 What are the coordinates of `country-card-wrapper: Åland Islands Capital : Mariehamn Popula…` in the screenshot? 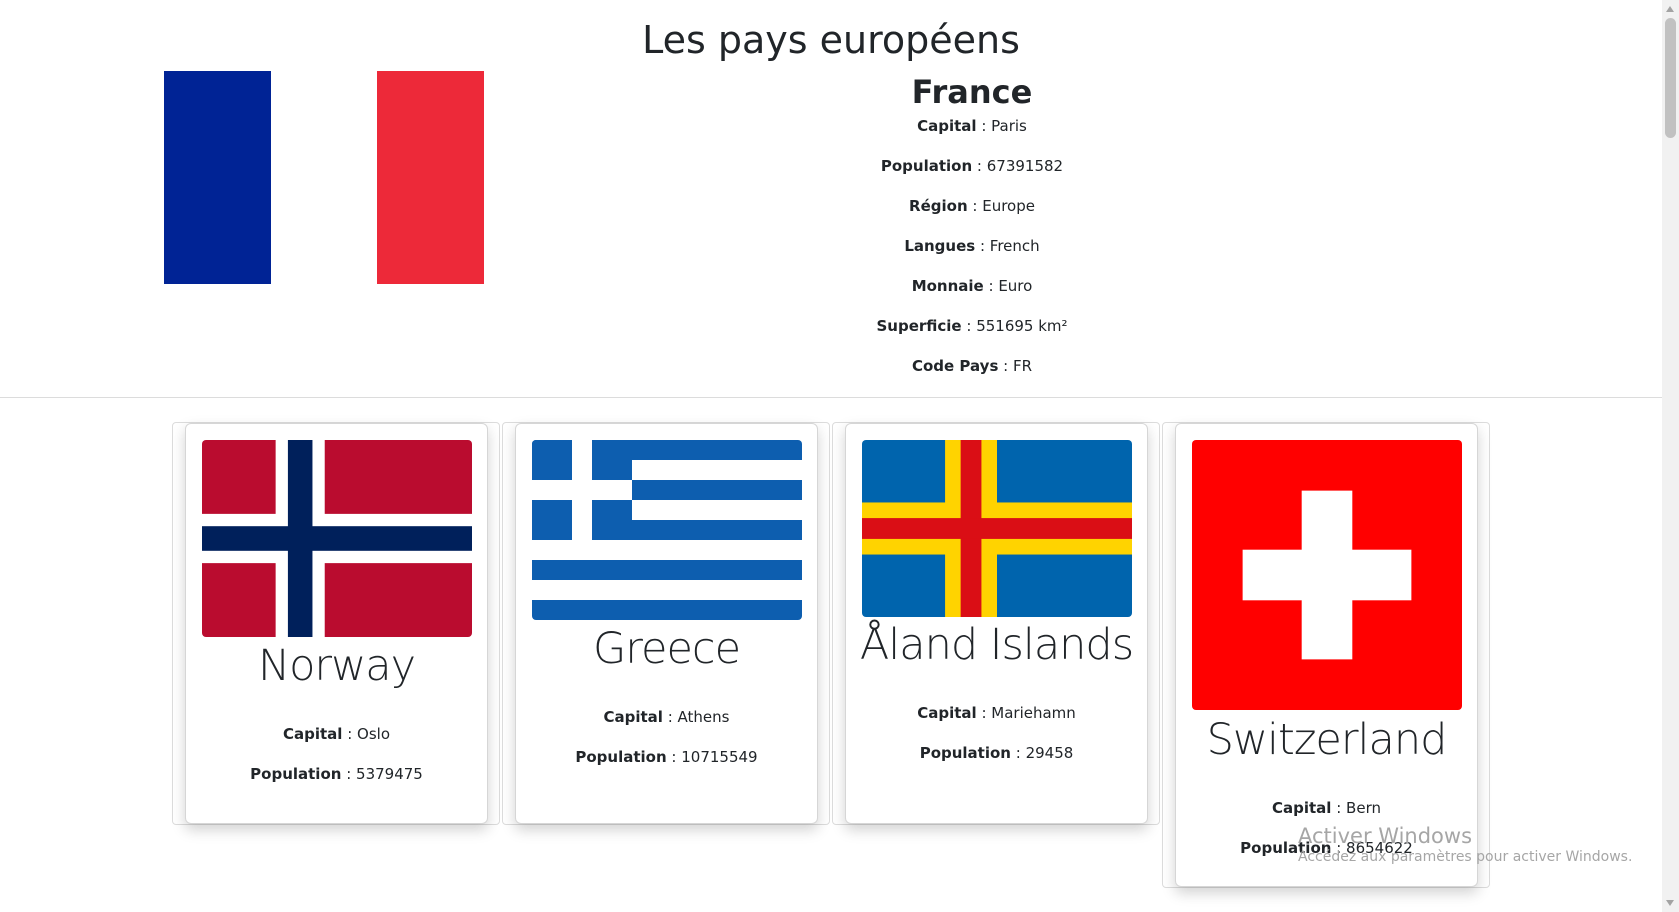 It's located at (996, 623).